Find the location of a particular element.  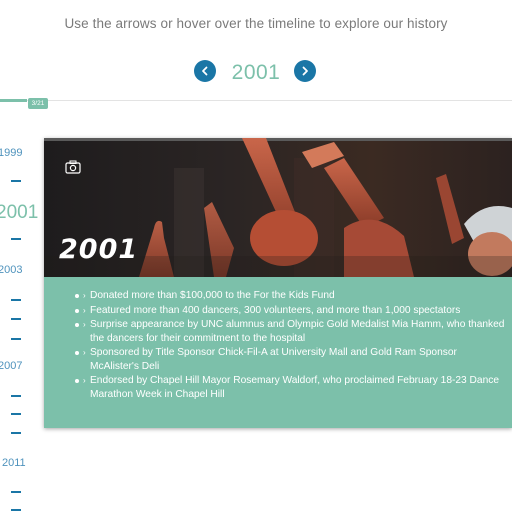

year-navigation: 2001 is located at coordinates (256, 72).